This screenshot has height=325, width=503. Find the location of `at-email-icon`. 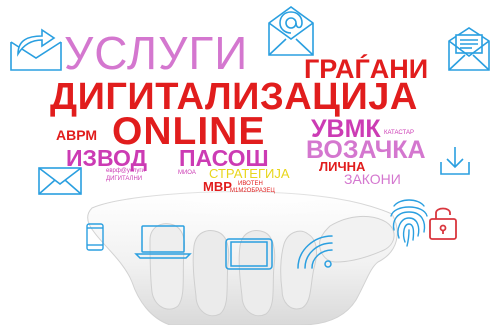

at-email-icon is located at coordinates (291, 31).